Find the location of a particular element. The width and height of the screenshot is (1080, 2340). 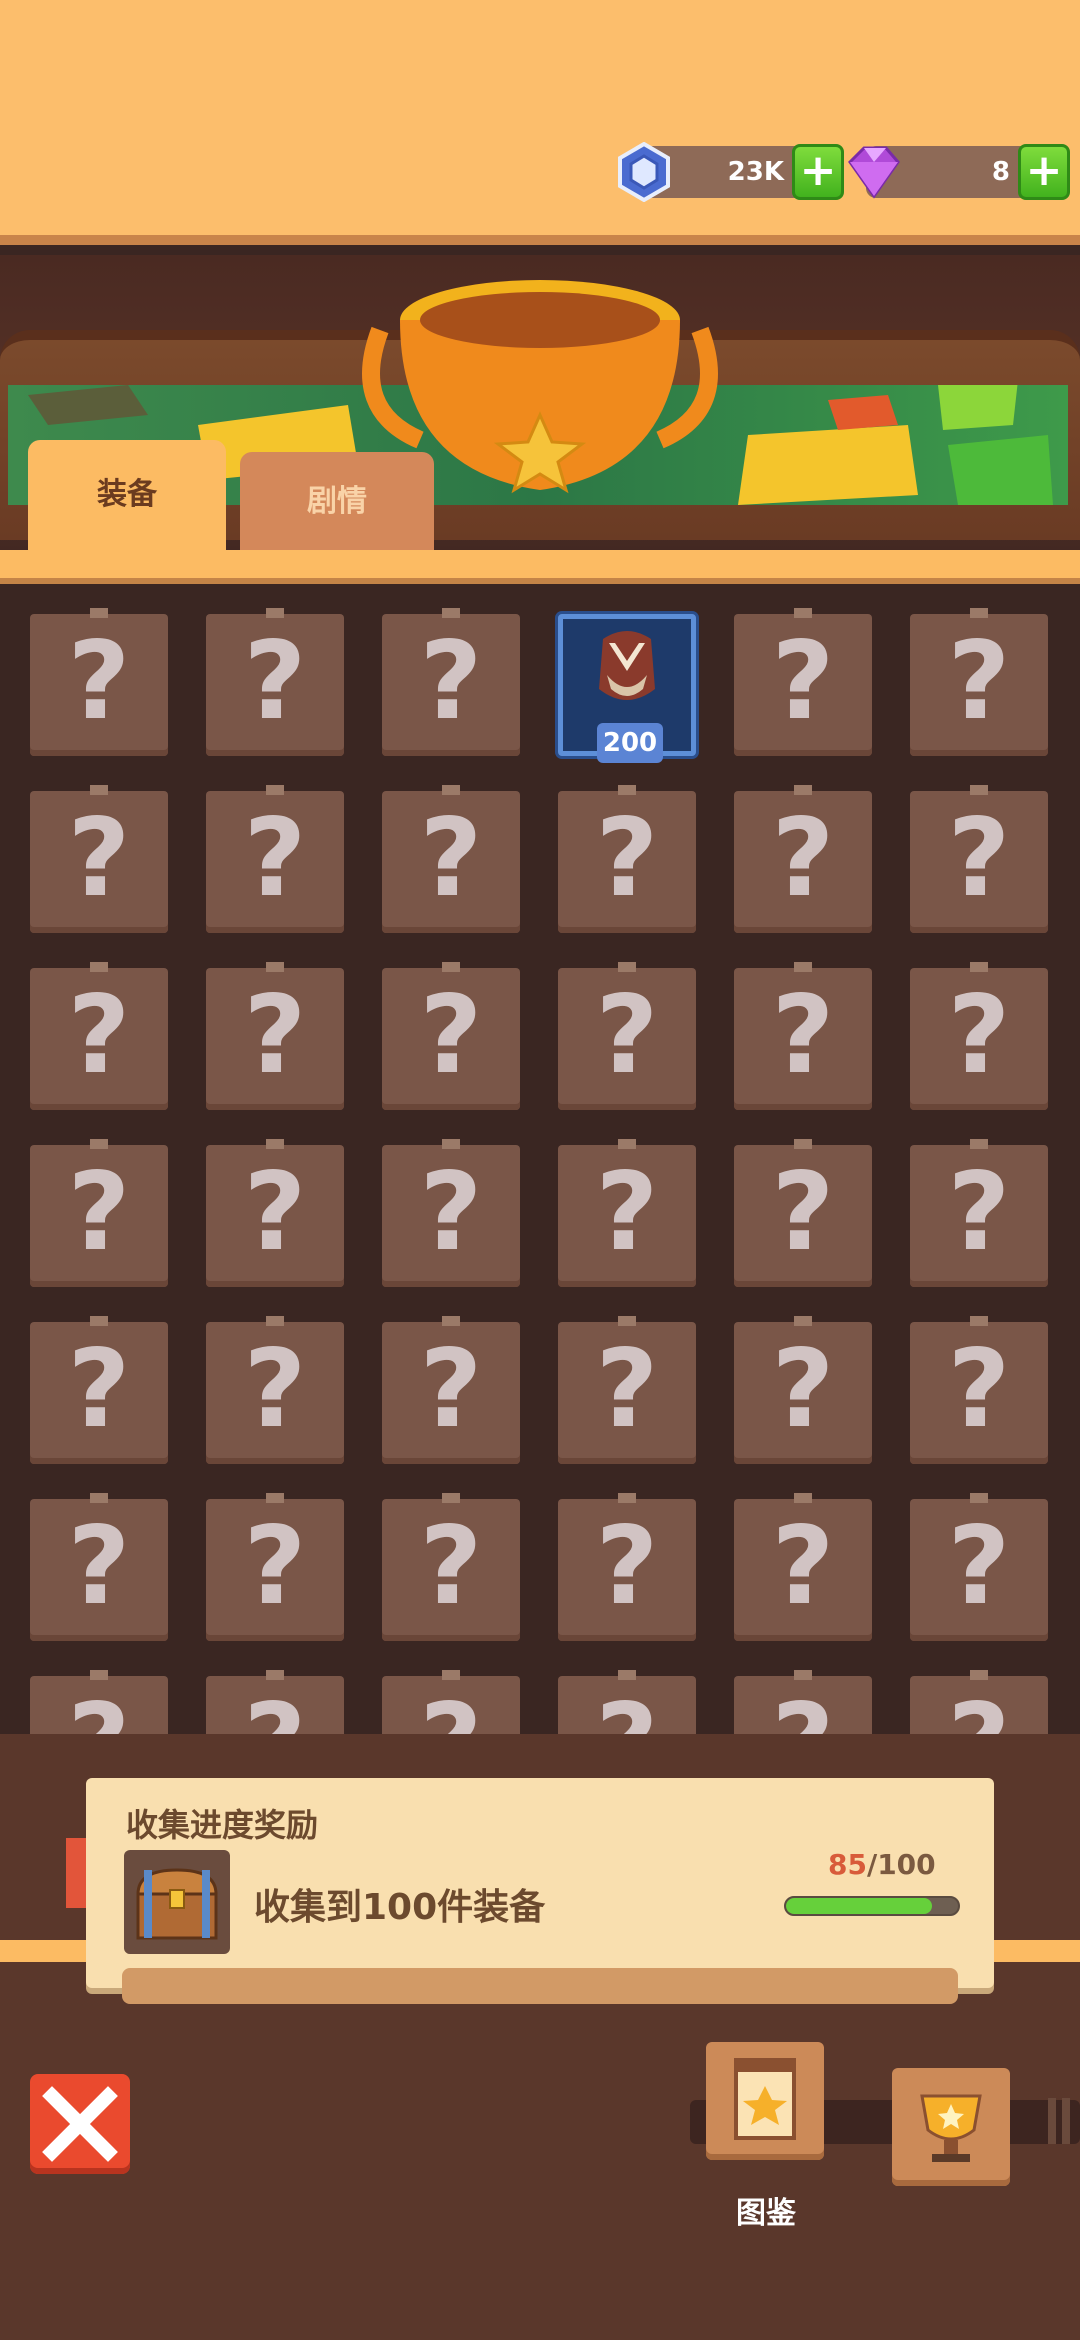

top-bar: 23K + 8 + is located at coordinates (540, 122).